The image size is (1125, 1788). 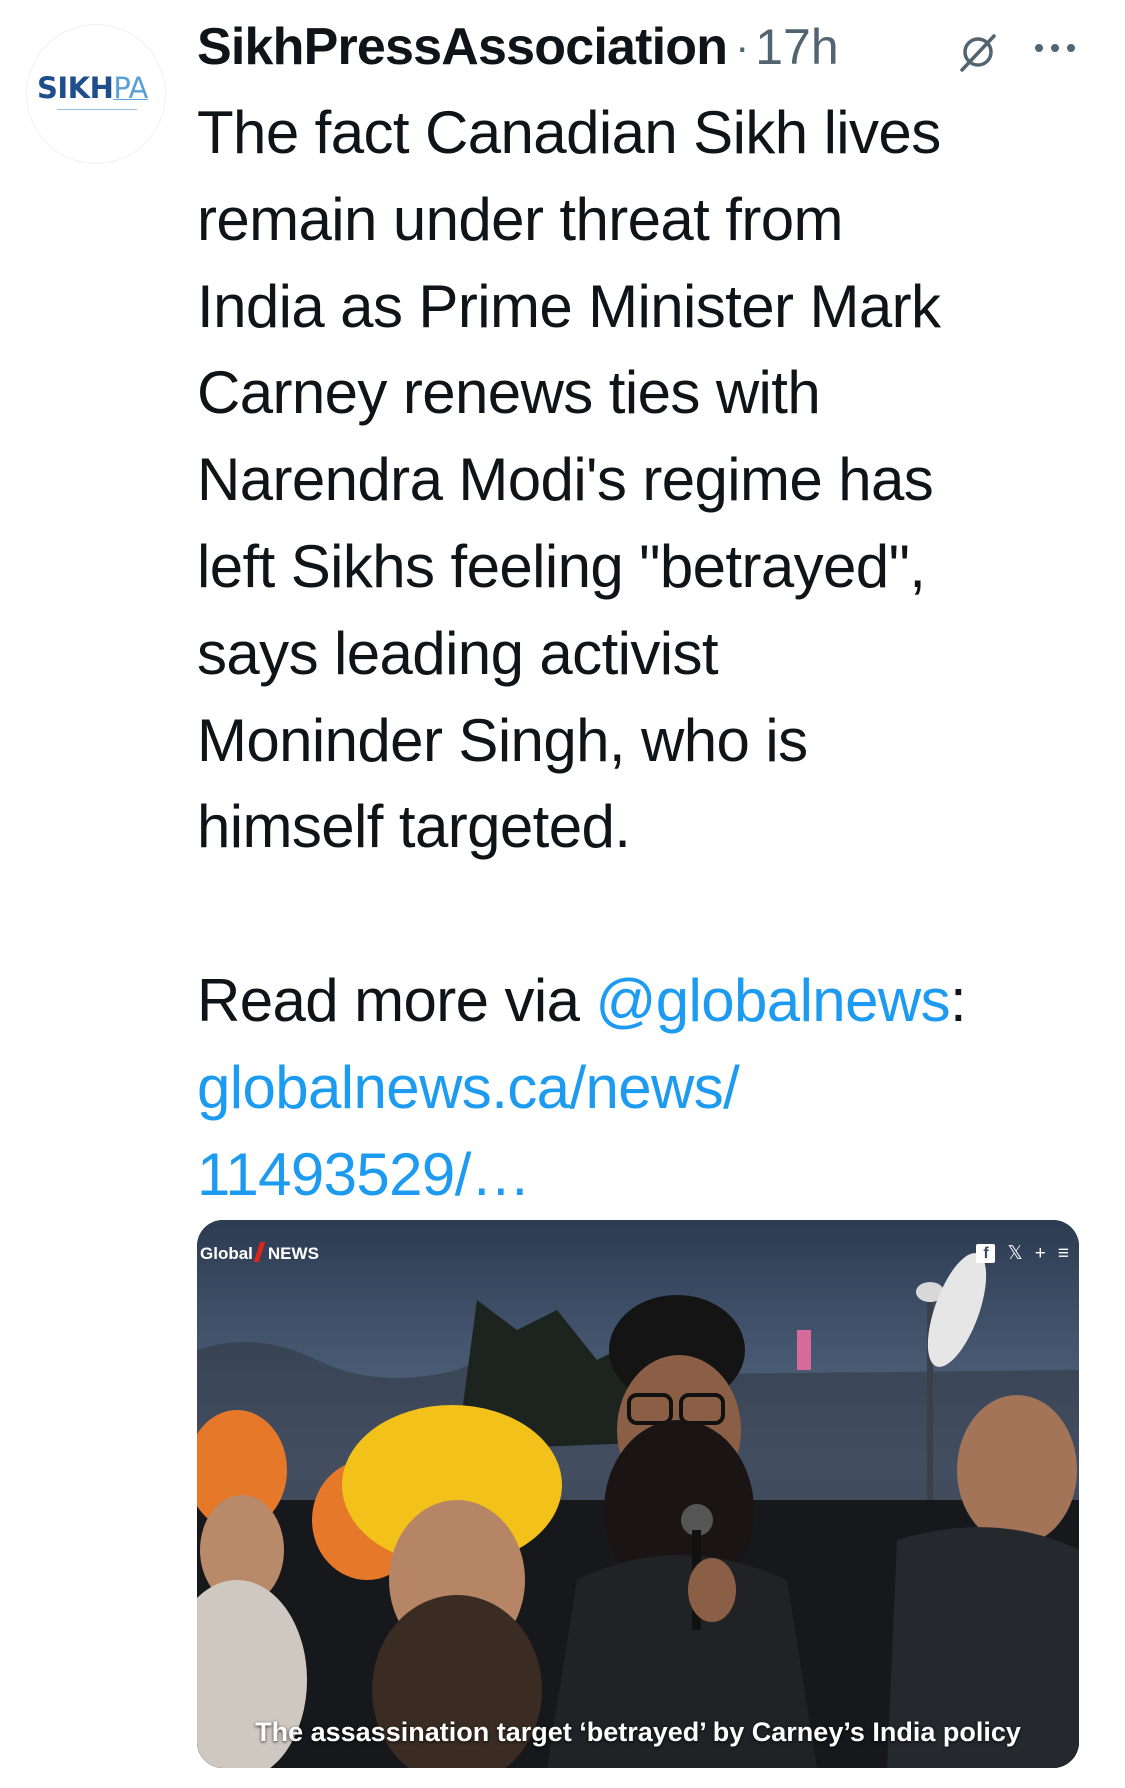 I want to click on tweet-line: Moninder Singh, who is, so click(x=502, y=740).